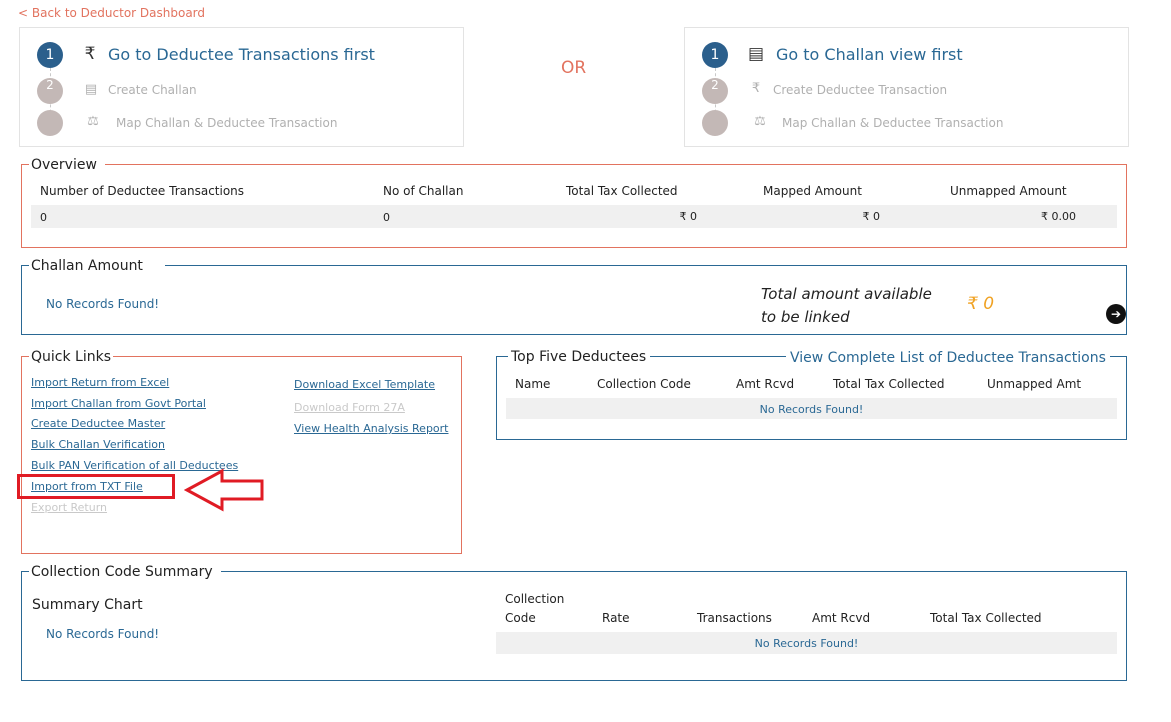  Describe the element at coordinates (118, 403) in the screenshot. I see `import-challan-govt-portal-link: Import Challan from Govt Portal` at that location.